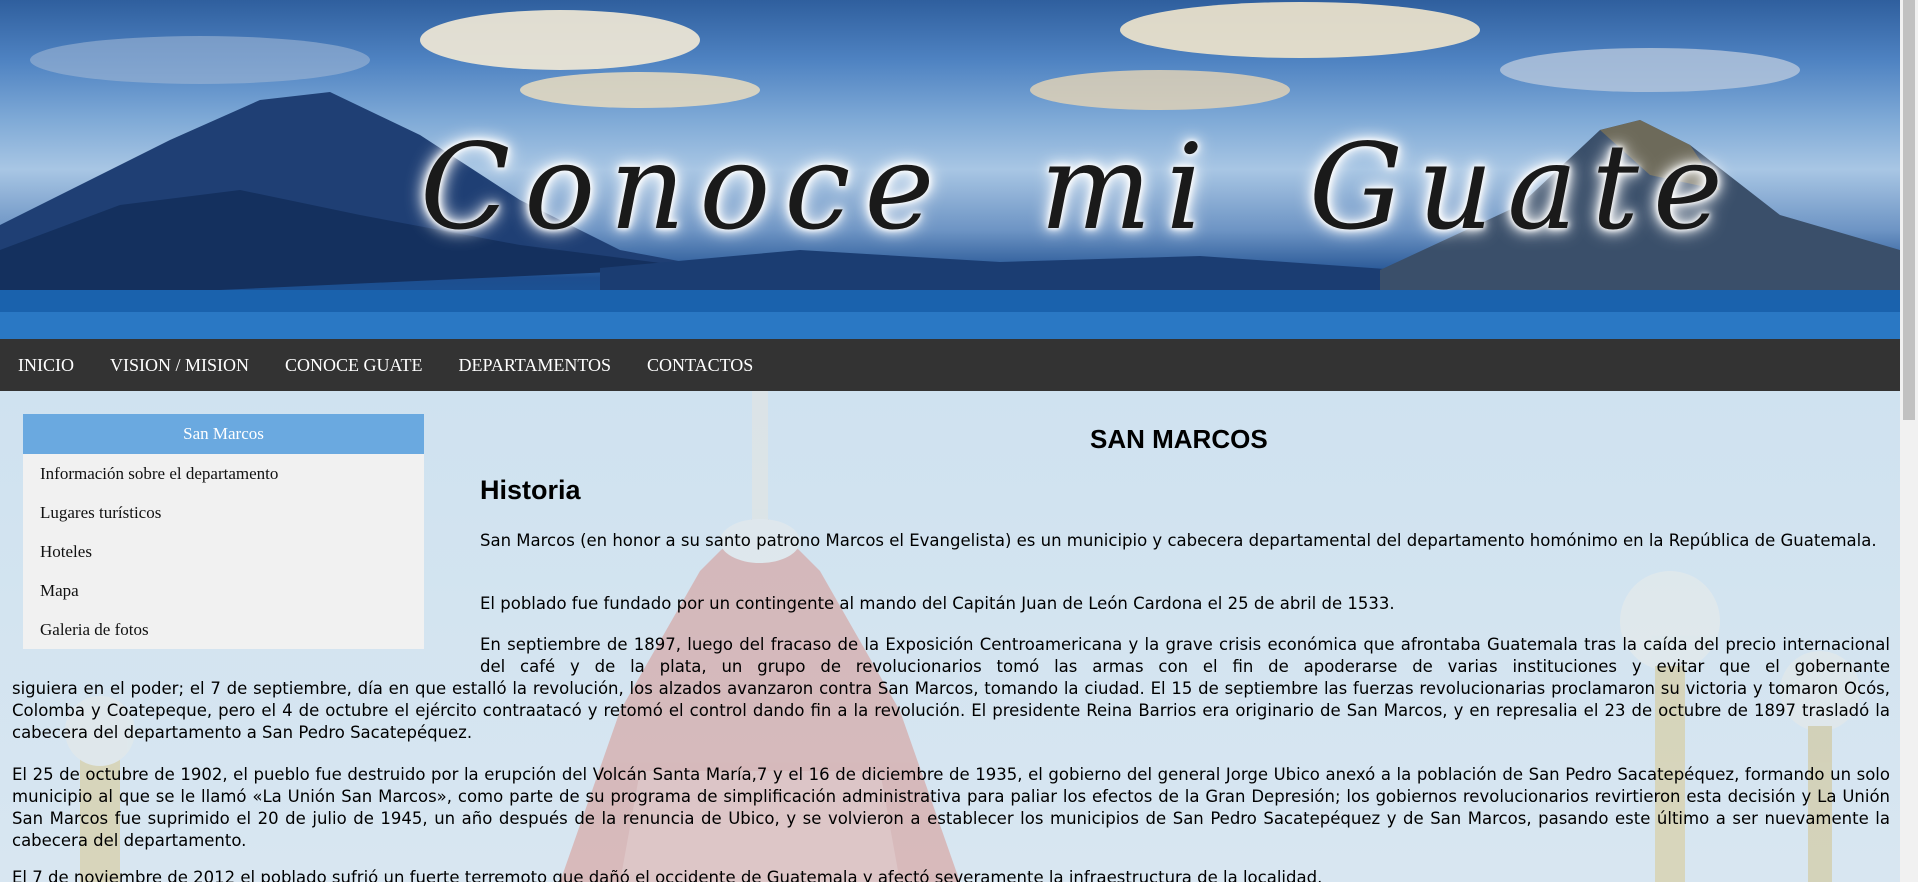 This screenshot has width=1918, height=882. Describe the element at coordinates (179, 365) in the screenshot. I see `nav-item-vision-mision: VISION / MISION` at that location.